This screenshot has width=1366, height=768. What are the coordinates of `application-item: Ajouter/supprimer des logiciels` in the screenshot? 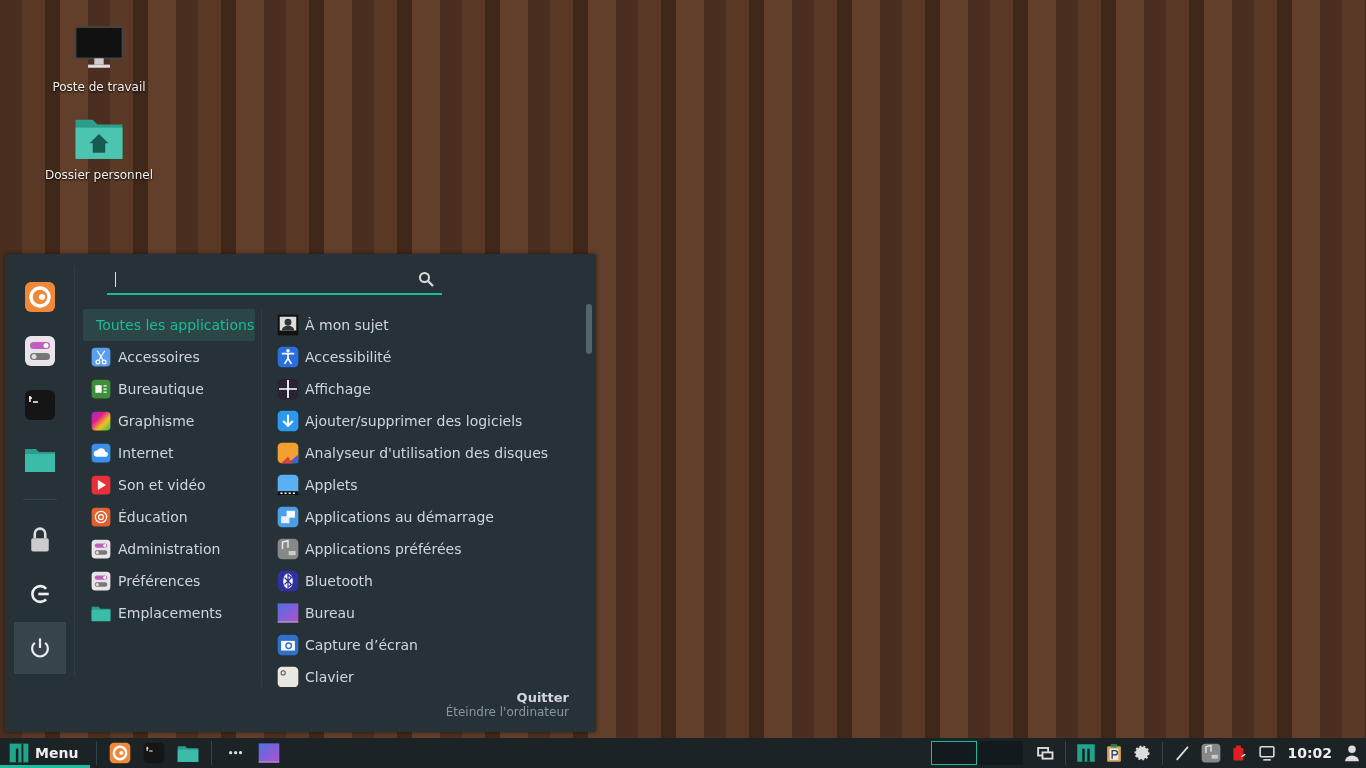 It's located at (413, 421).